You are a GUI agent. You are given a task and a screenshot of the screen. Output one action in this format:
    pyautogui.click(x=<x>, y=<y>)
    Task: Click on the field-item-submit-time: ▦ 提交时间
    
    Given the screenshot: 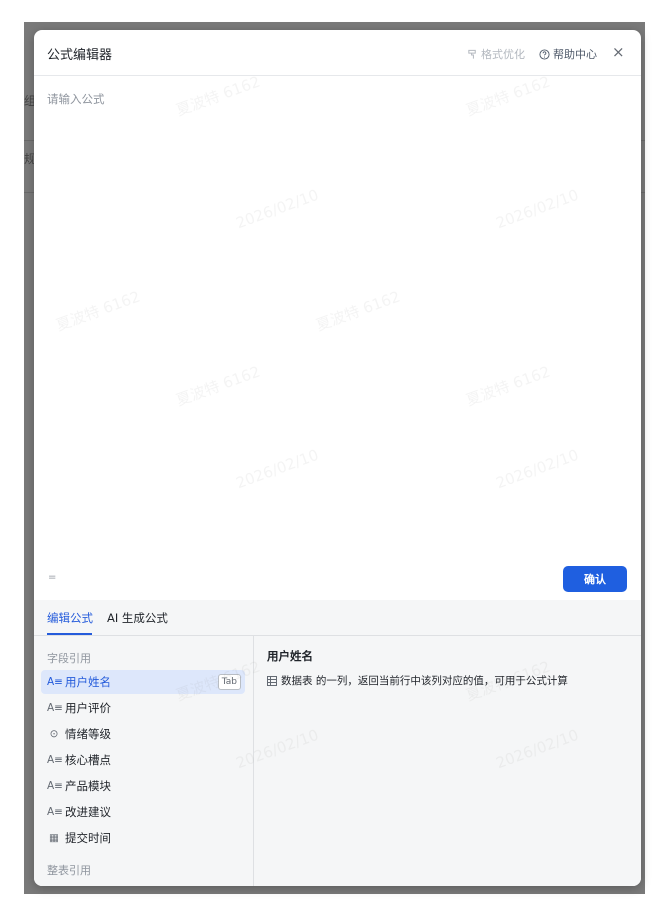 What is the action you would take?
    pyautogui.click(x=143, y=838)
    